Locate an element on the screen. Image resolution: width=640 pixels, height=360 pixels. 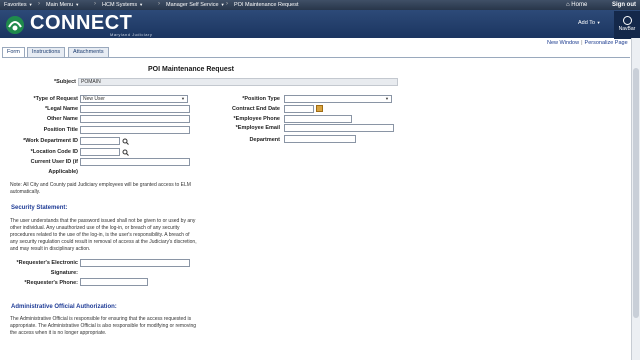
logo-subtitle: Maryland Judiciary is located at coordinates (131, 34).